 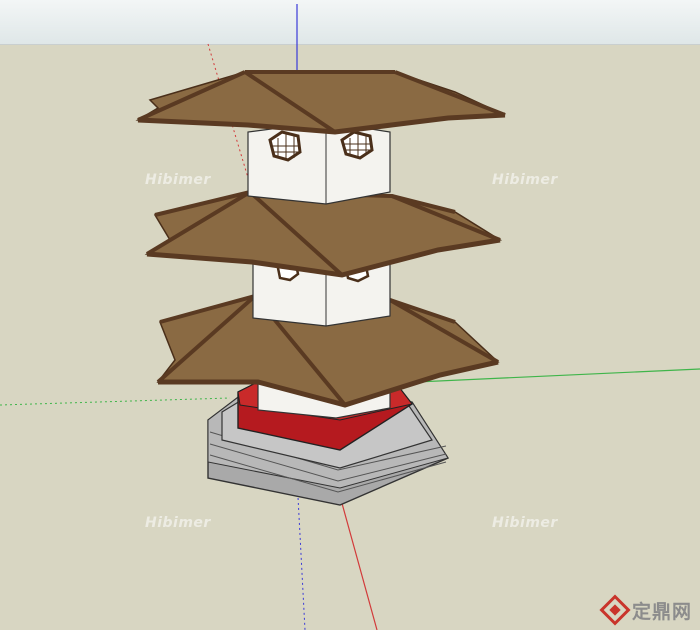 I want to click on diamond-logo-icon, so click(x=615, y=610).